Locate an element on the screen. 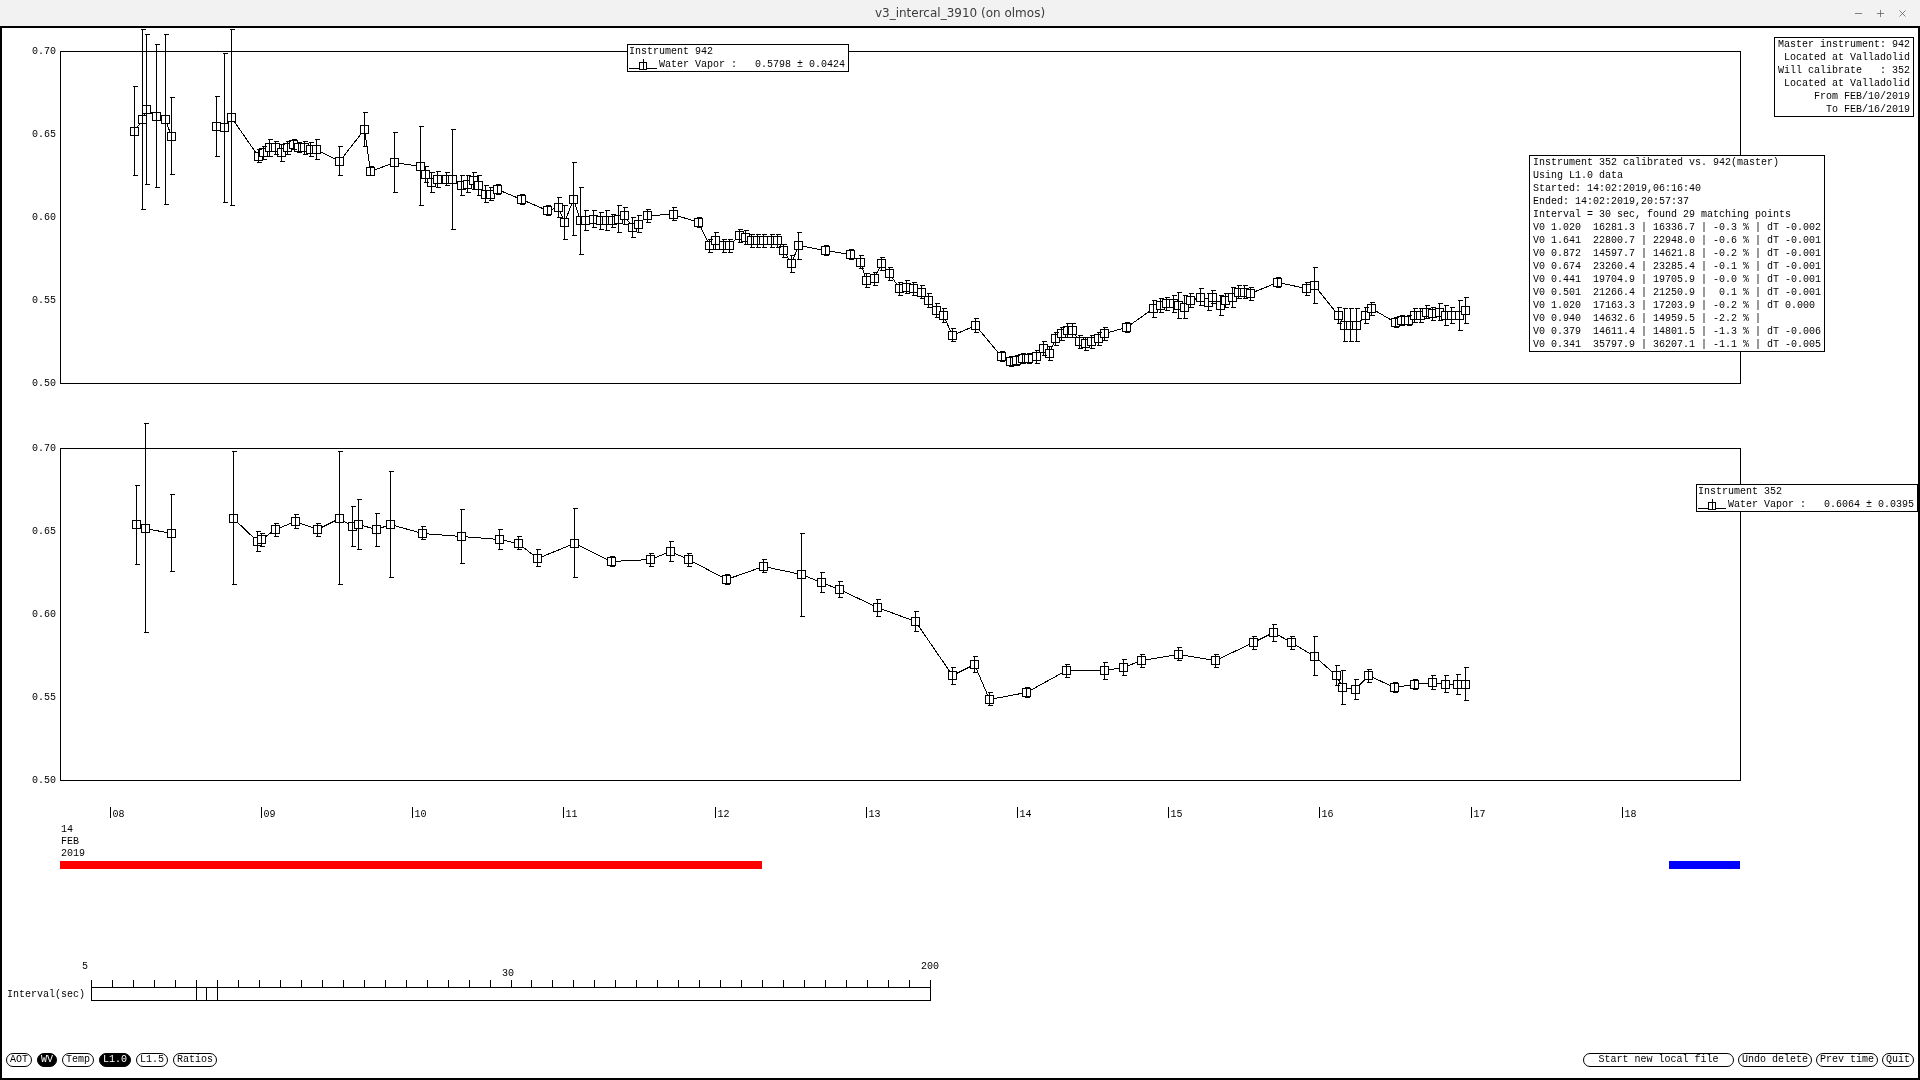 The height and width of the screenshot is (1080, 1920). calibration-text-line: Started: 14:02:2019,06:16:40 is located at coordinates (1618, 188).